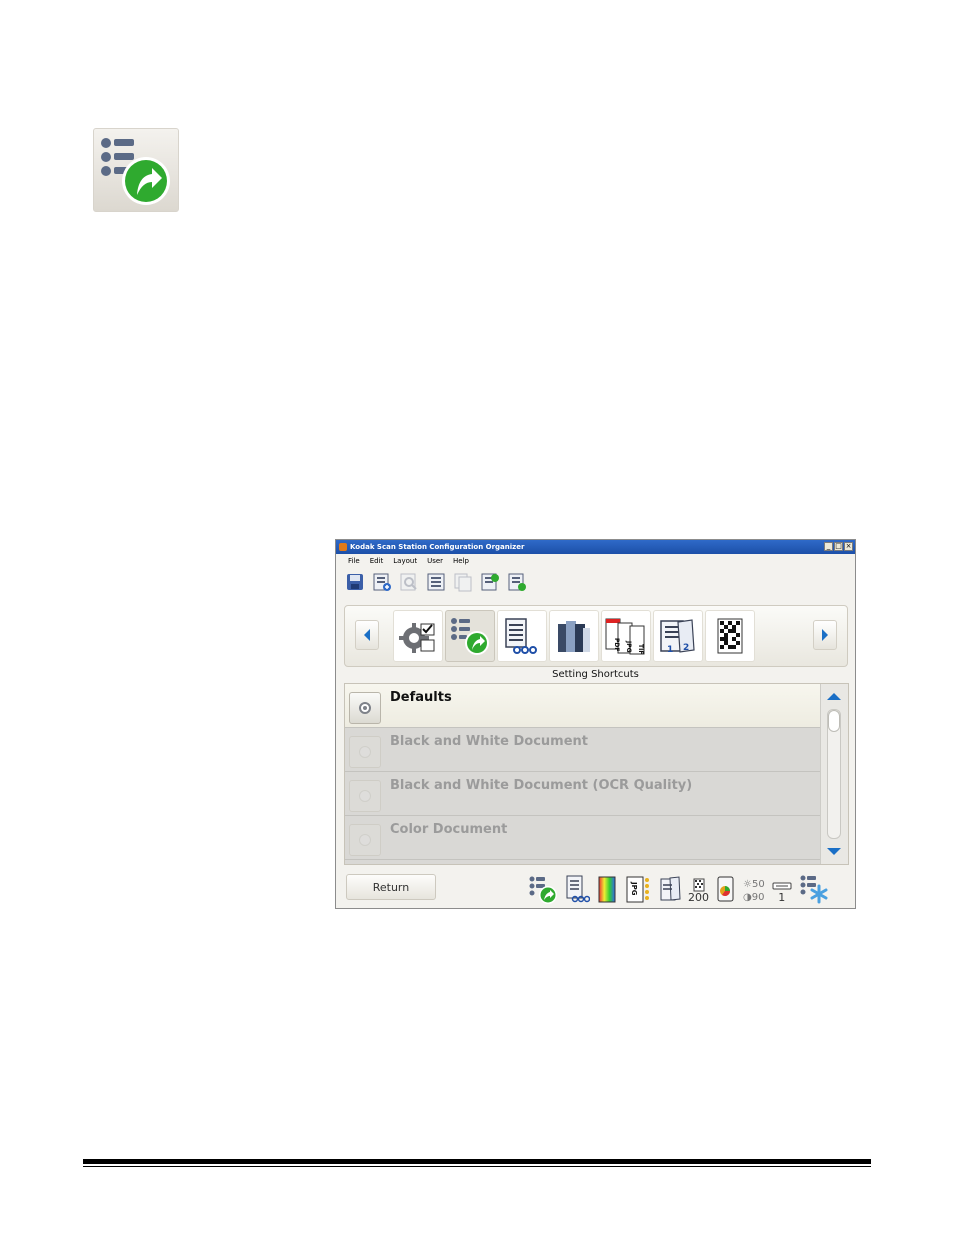 The width and height of the screenshot is (954, 1235). I want to click on image-settings-icon, so click(725, 889).